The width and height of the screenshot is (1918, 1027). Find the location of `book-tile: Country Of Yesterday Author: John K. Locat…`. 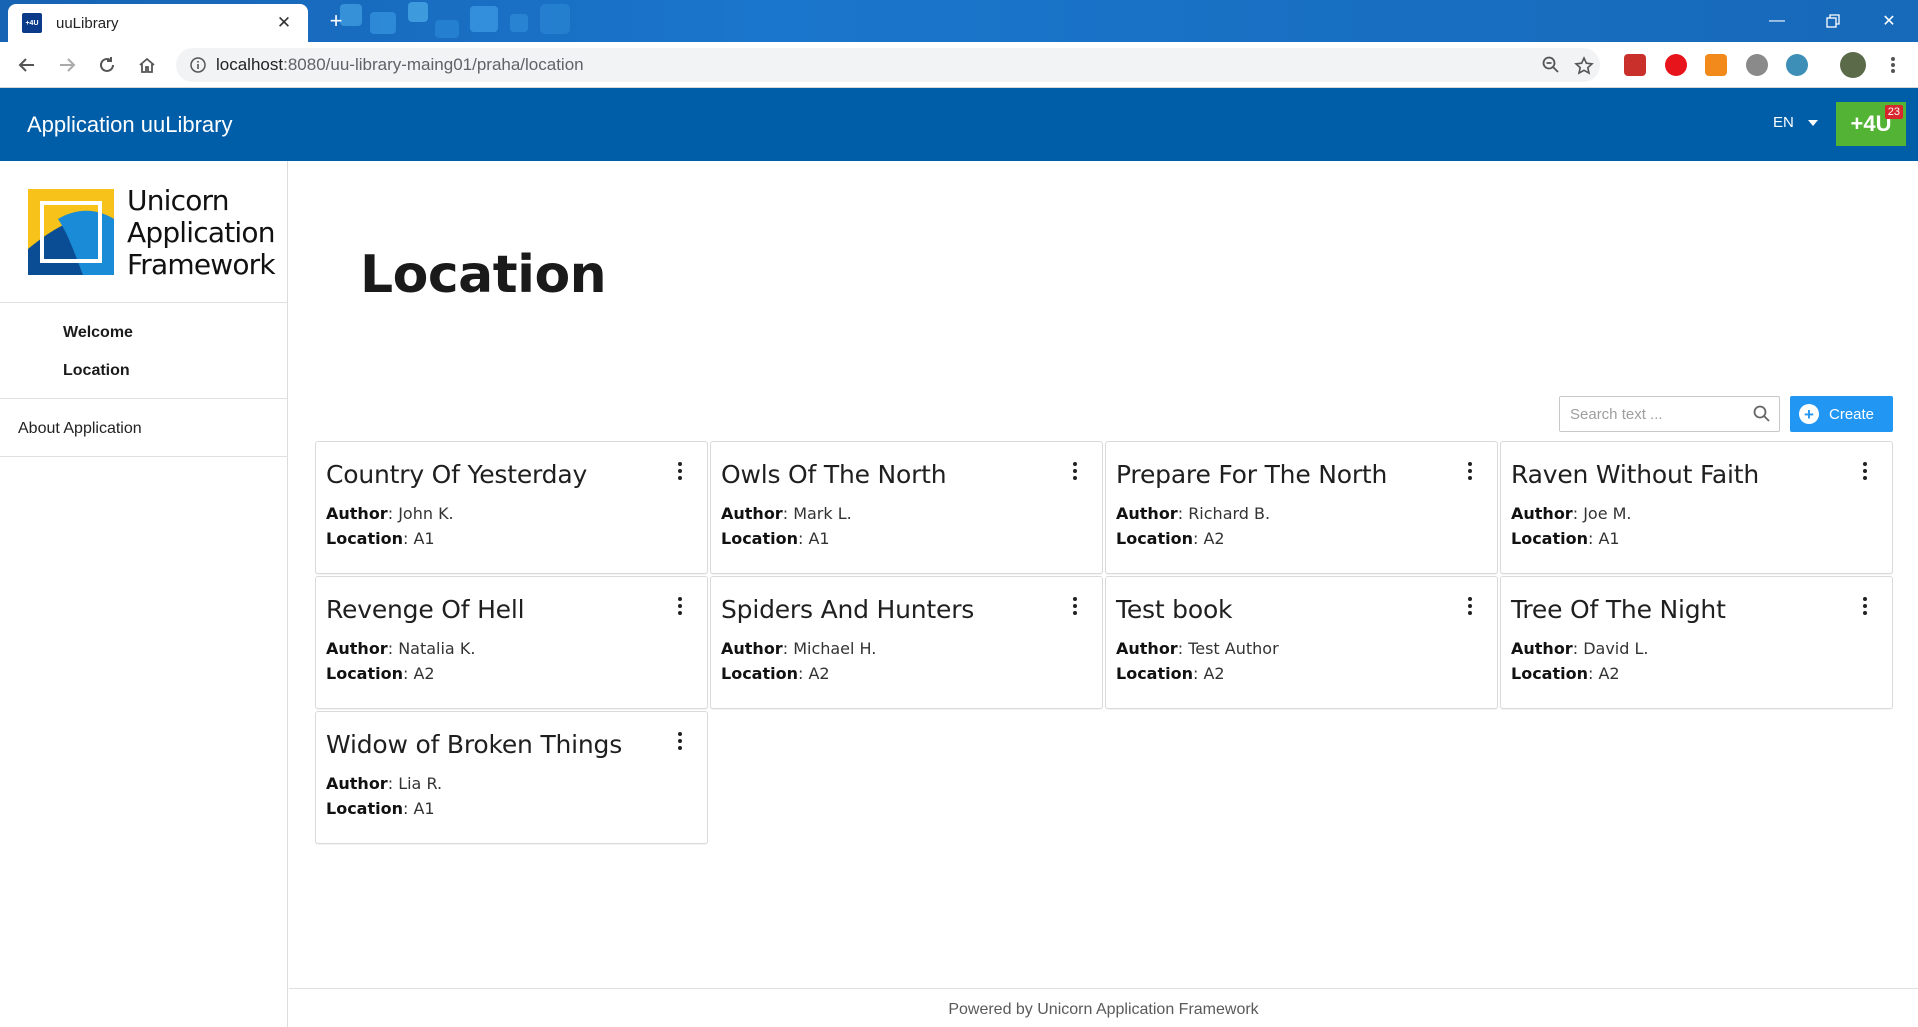

book-tile: Country Of Yesterday Author: John K. Locat… is located at coordinates (511, 507).